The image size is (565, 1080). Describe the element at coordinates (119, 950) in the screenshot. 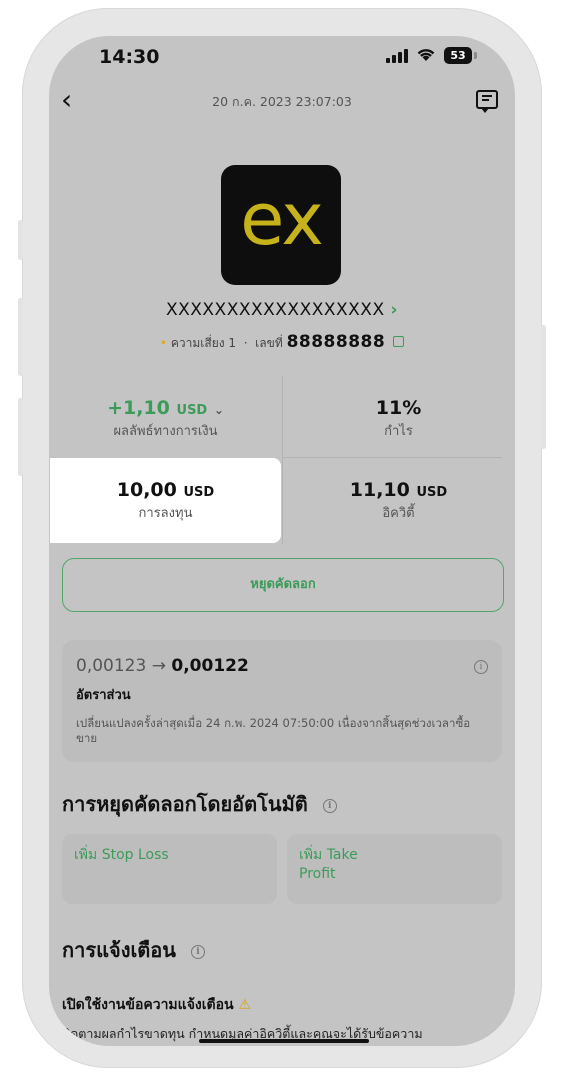

I see `alerts-title-text: การแจ้งเตือน` at that location.